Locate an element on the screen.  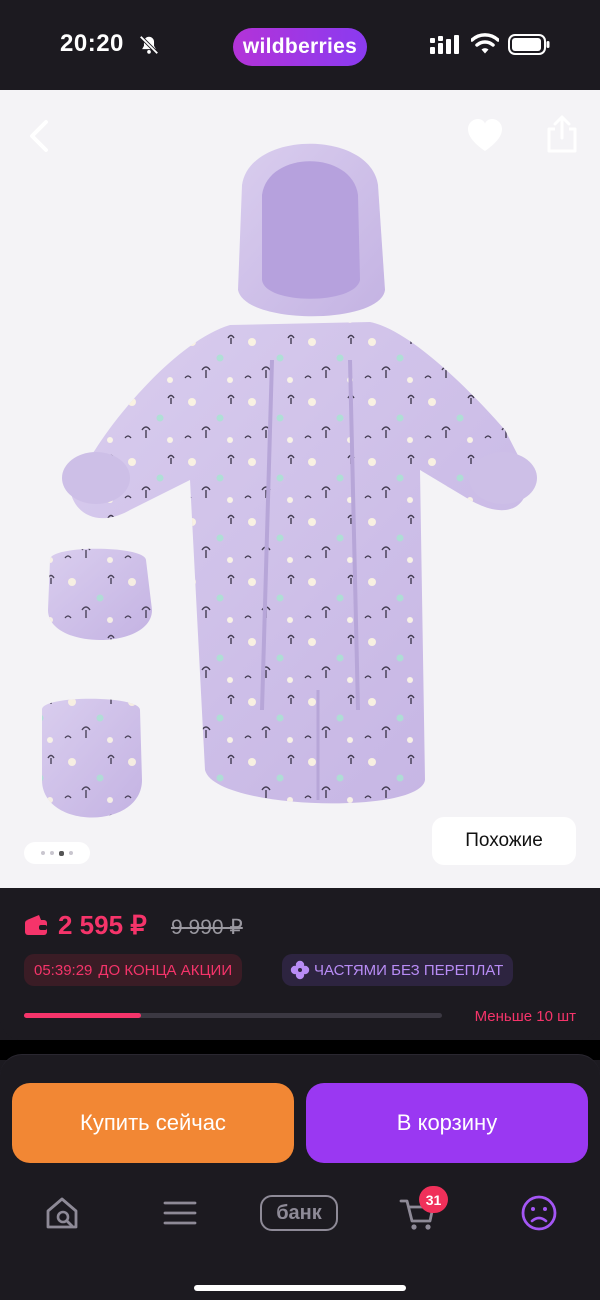
gallery-pagination is located at coordinates (57, 853).